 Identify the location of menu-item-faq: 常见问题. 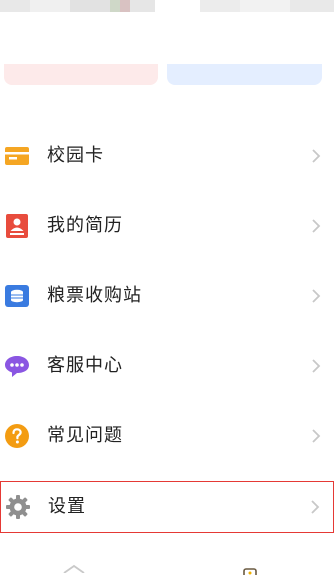
(167, 436).